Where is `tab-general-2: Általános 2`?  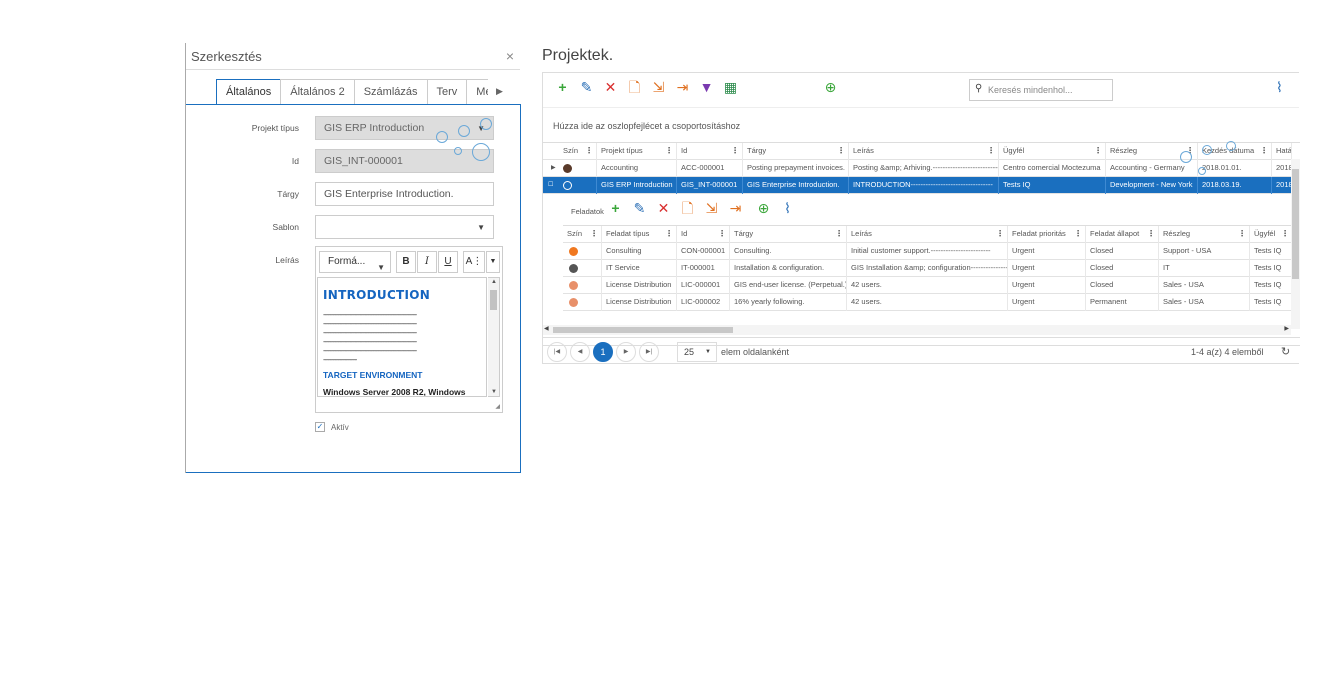
tab-general-2: Általános 2 is located at coordinates (317, 92).